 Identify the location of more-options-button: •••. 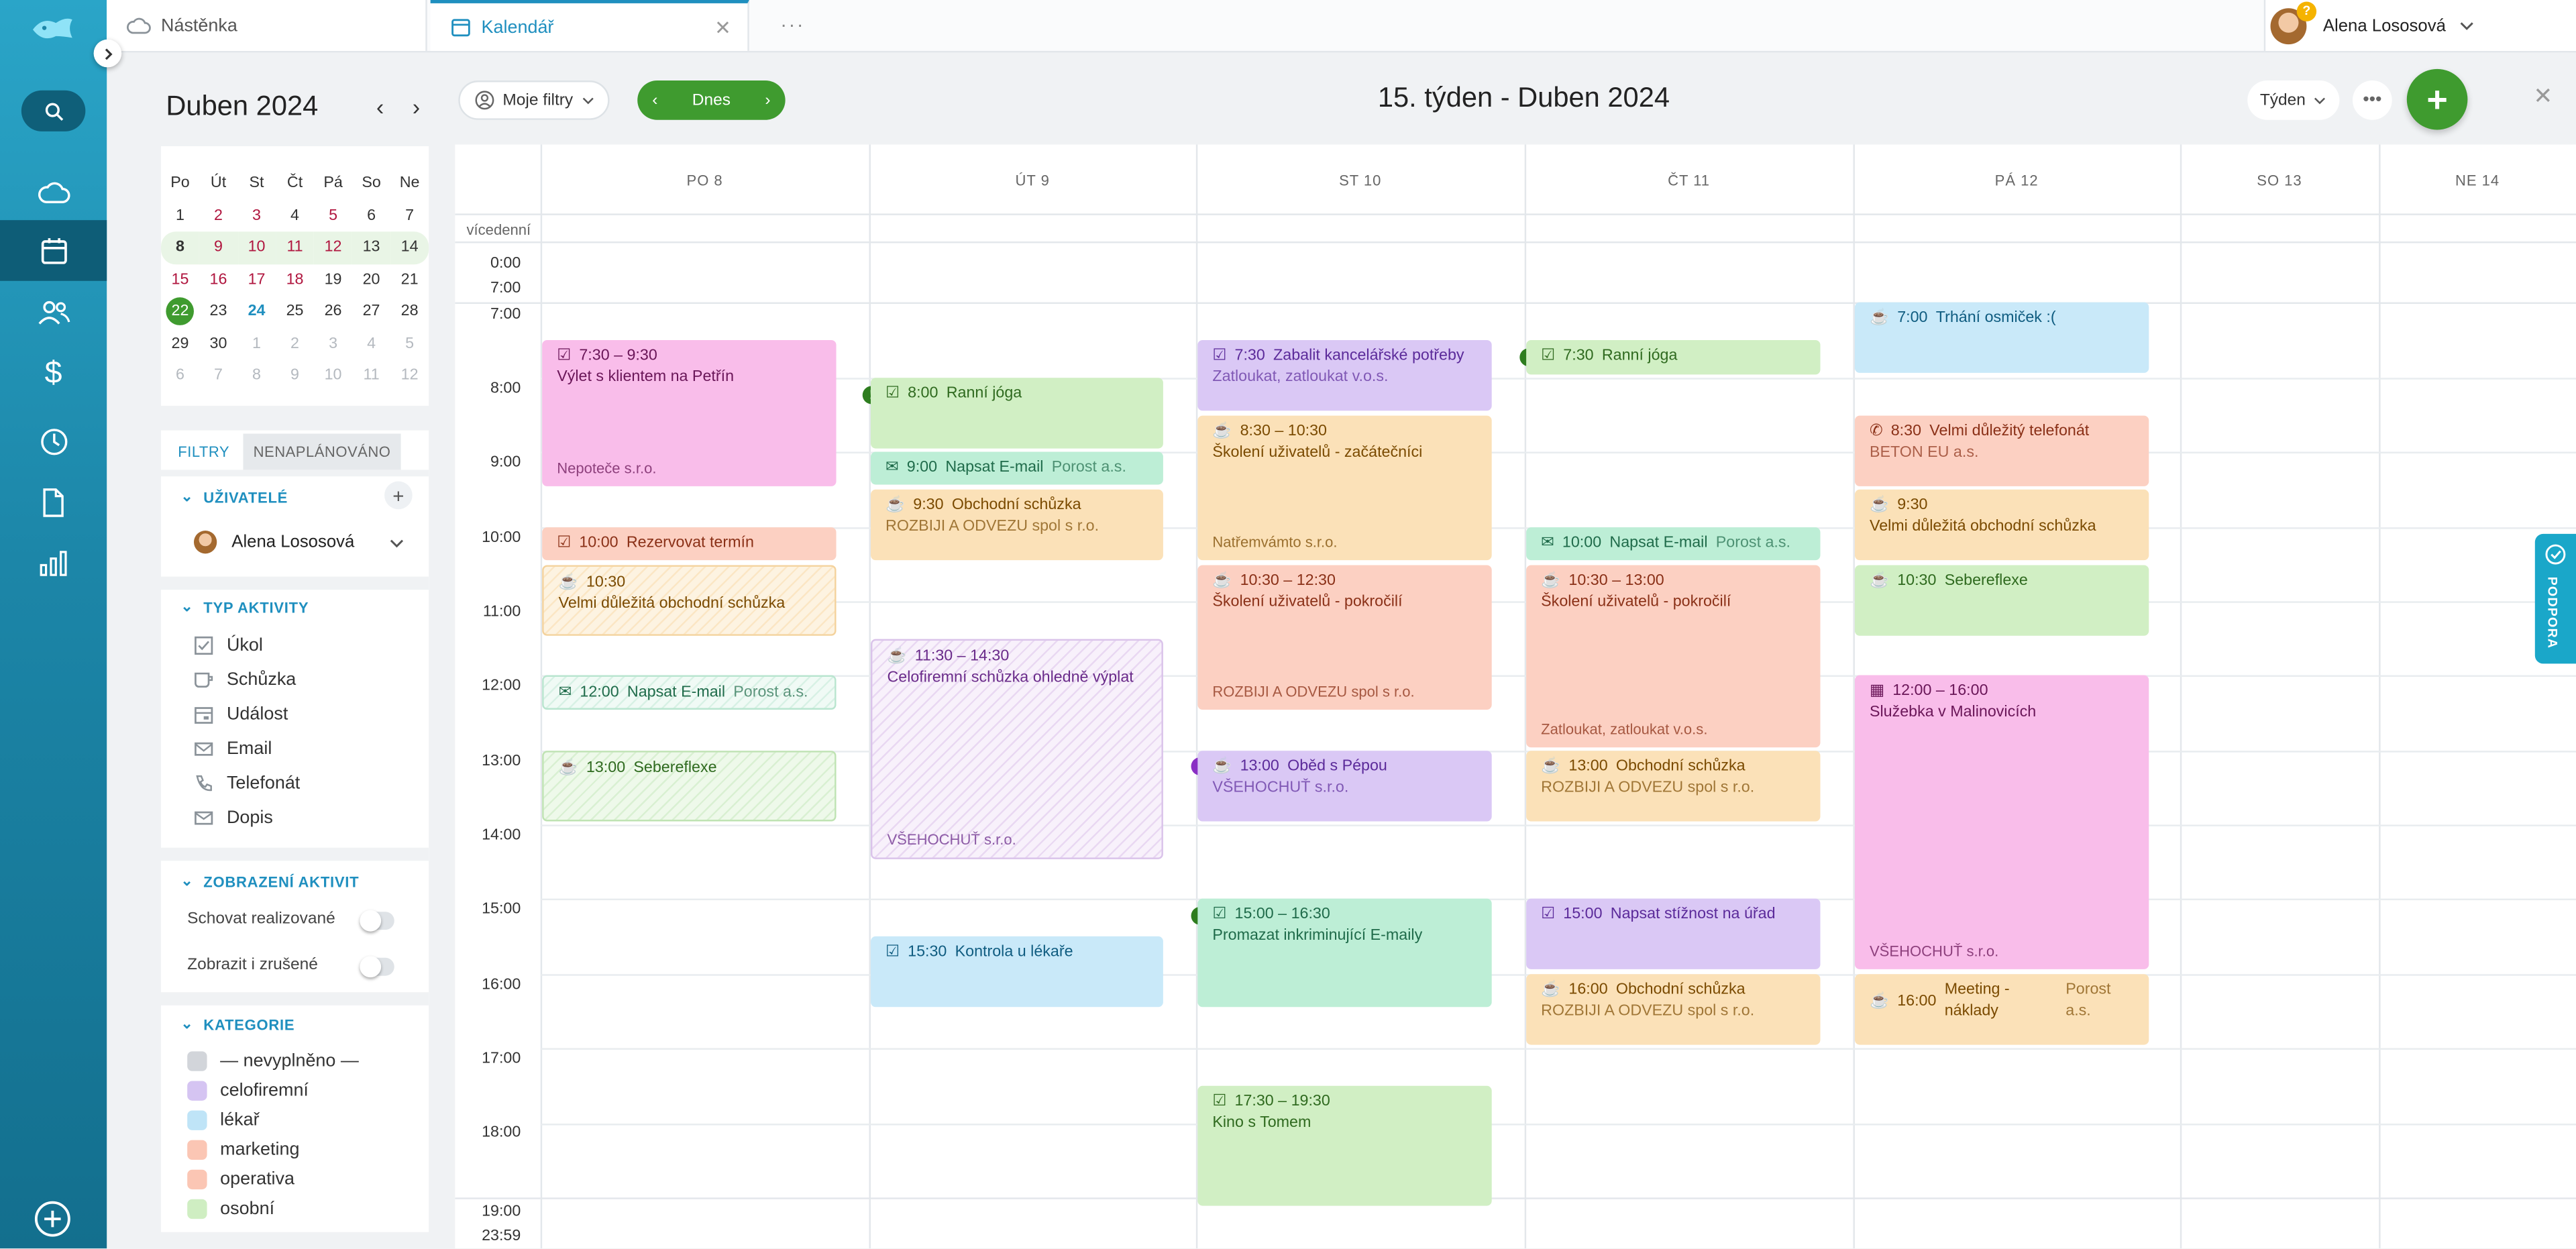
(2372, 100).